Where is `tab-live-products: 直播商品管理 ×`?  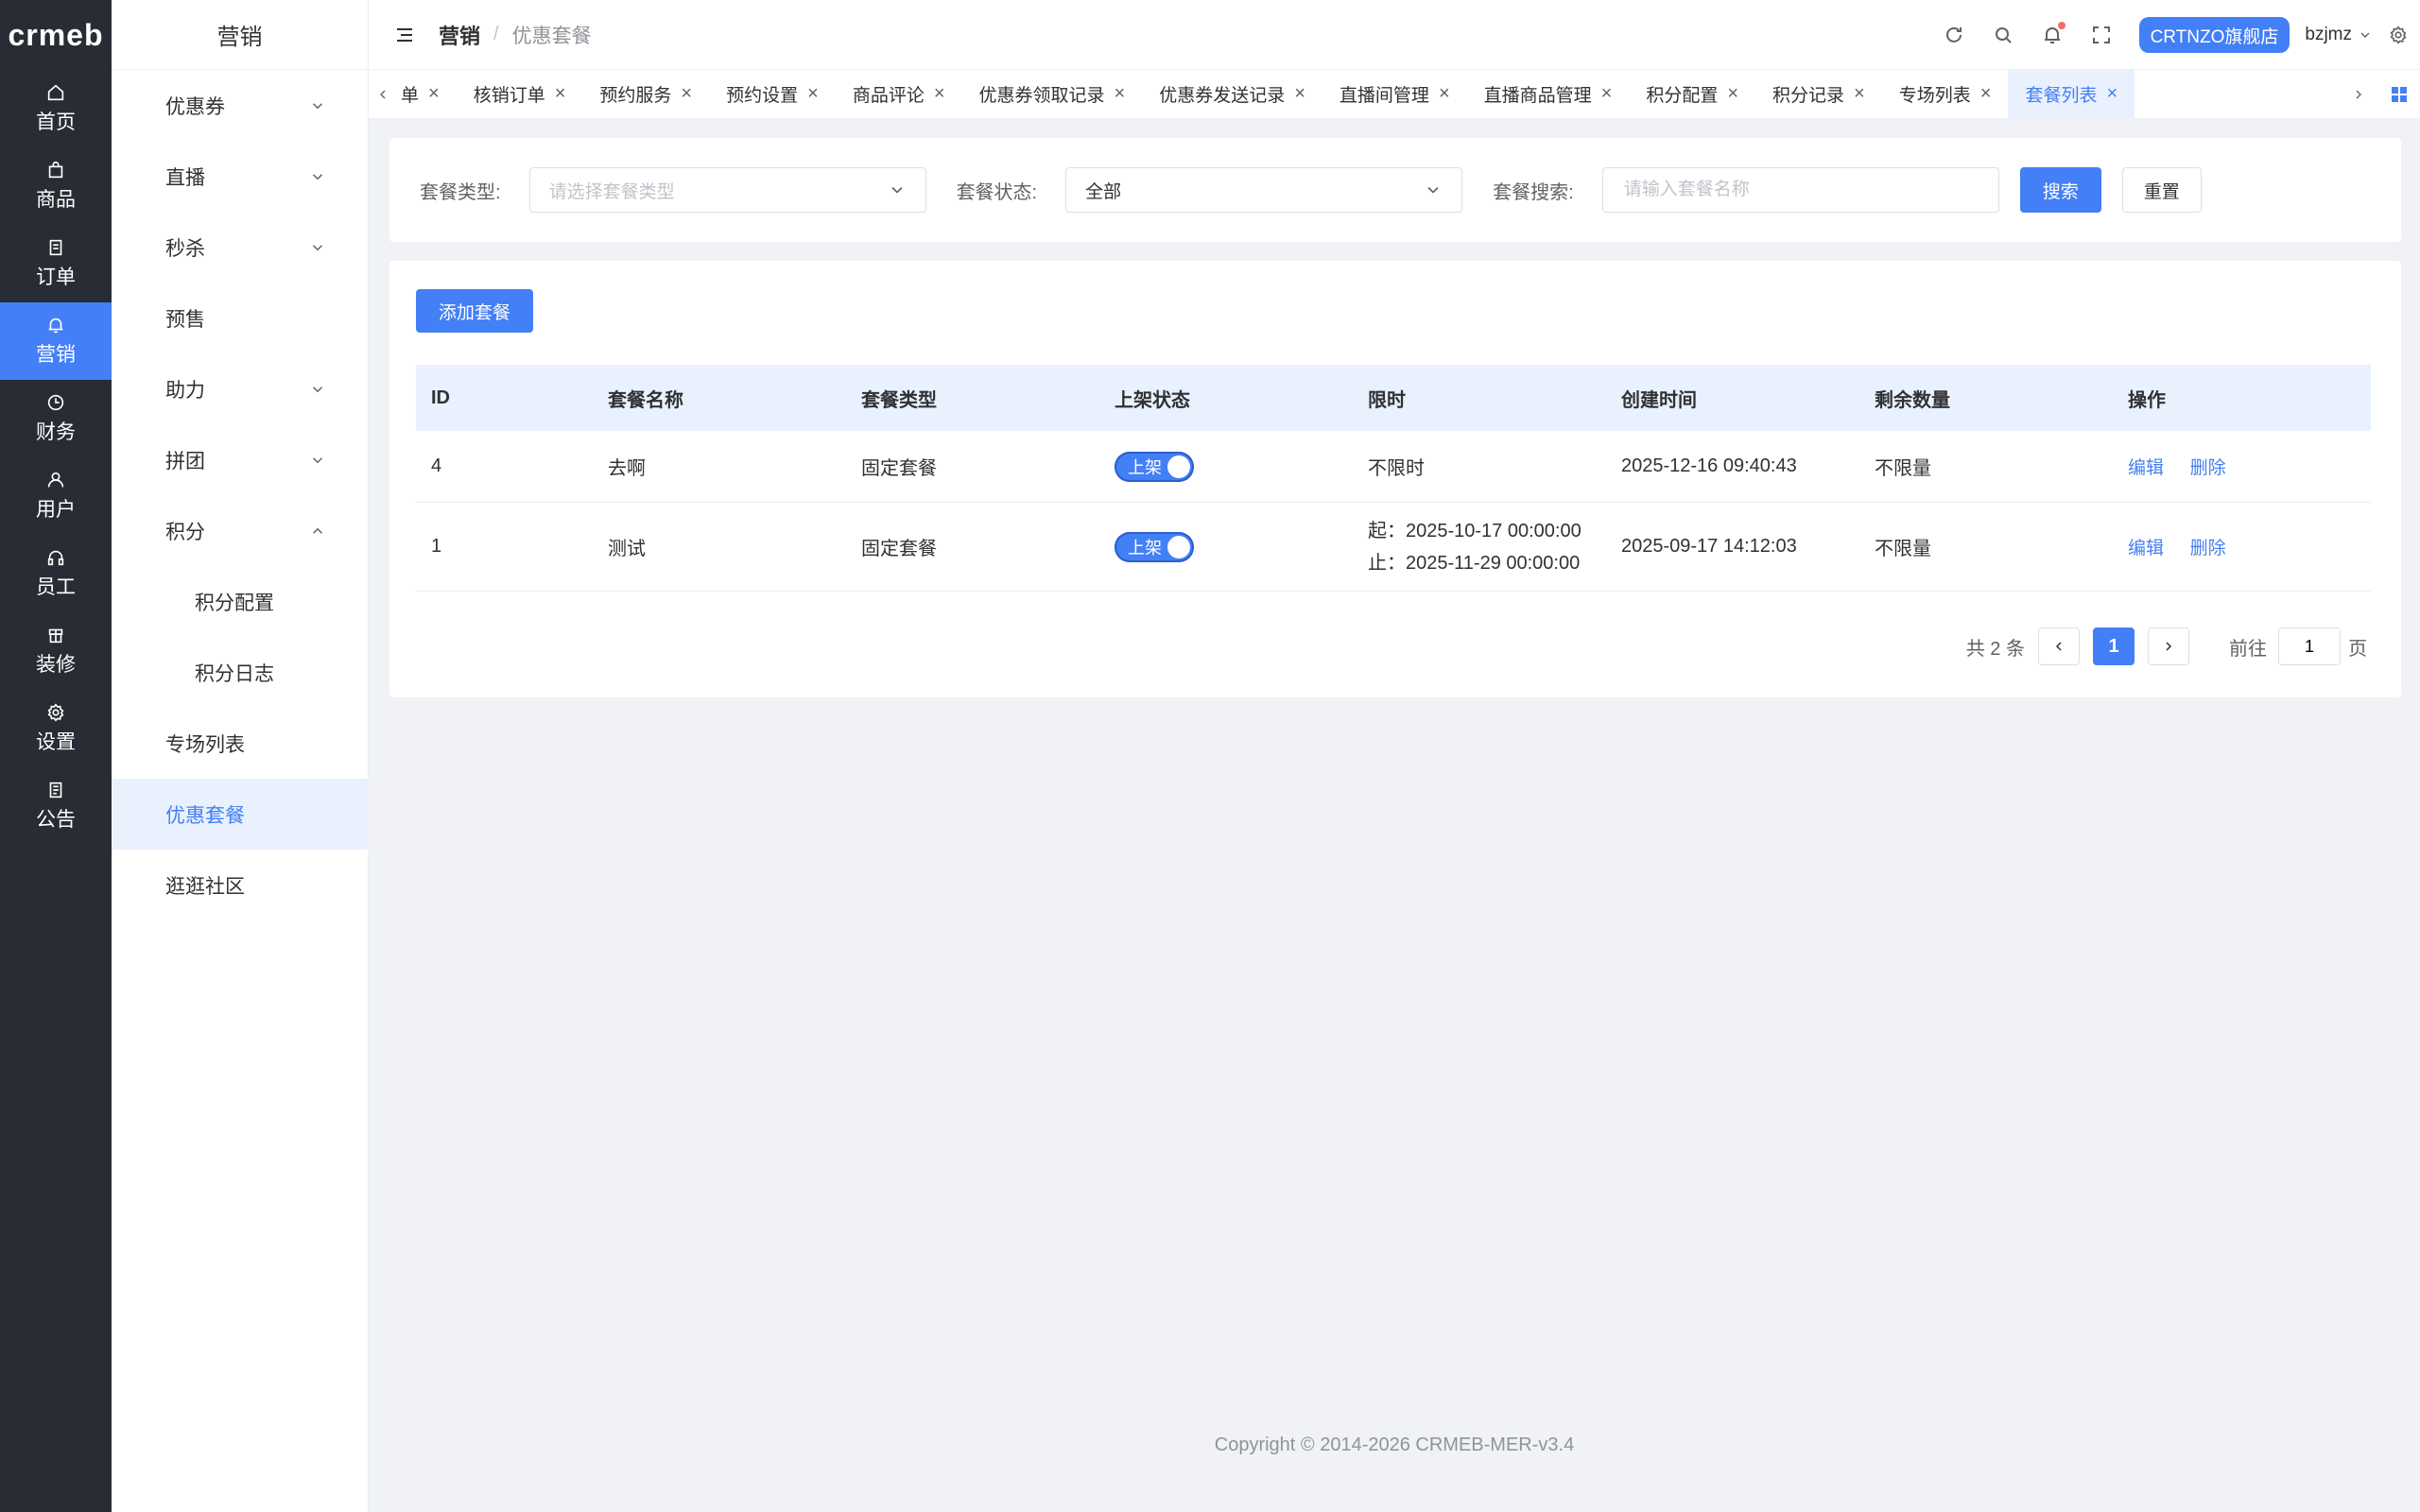
tab-live-products: 直播商品管理 × is located at coordinates (1548, 94).